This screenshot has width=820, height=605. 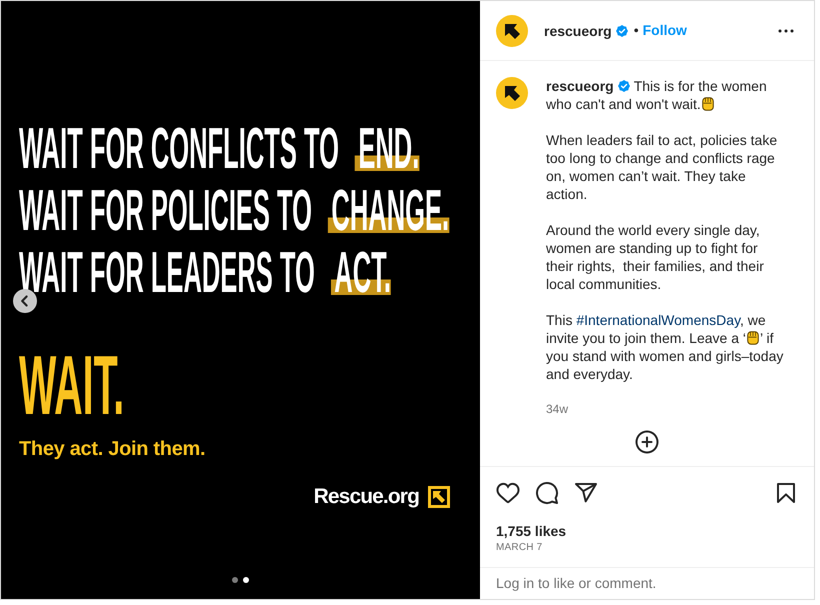 What do you see at coordinates (439, 497) in the screenshot?
I see `logo-mark-icon` at bounding box center [439, 497].